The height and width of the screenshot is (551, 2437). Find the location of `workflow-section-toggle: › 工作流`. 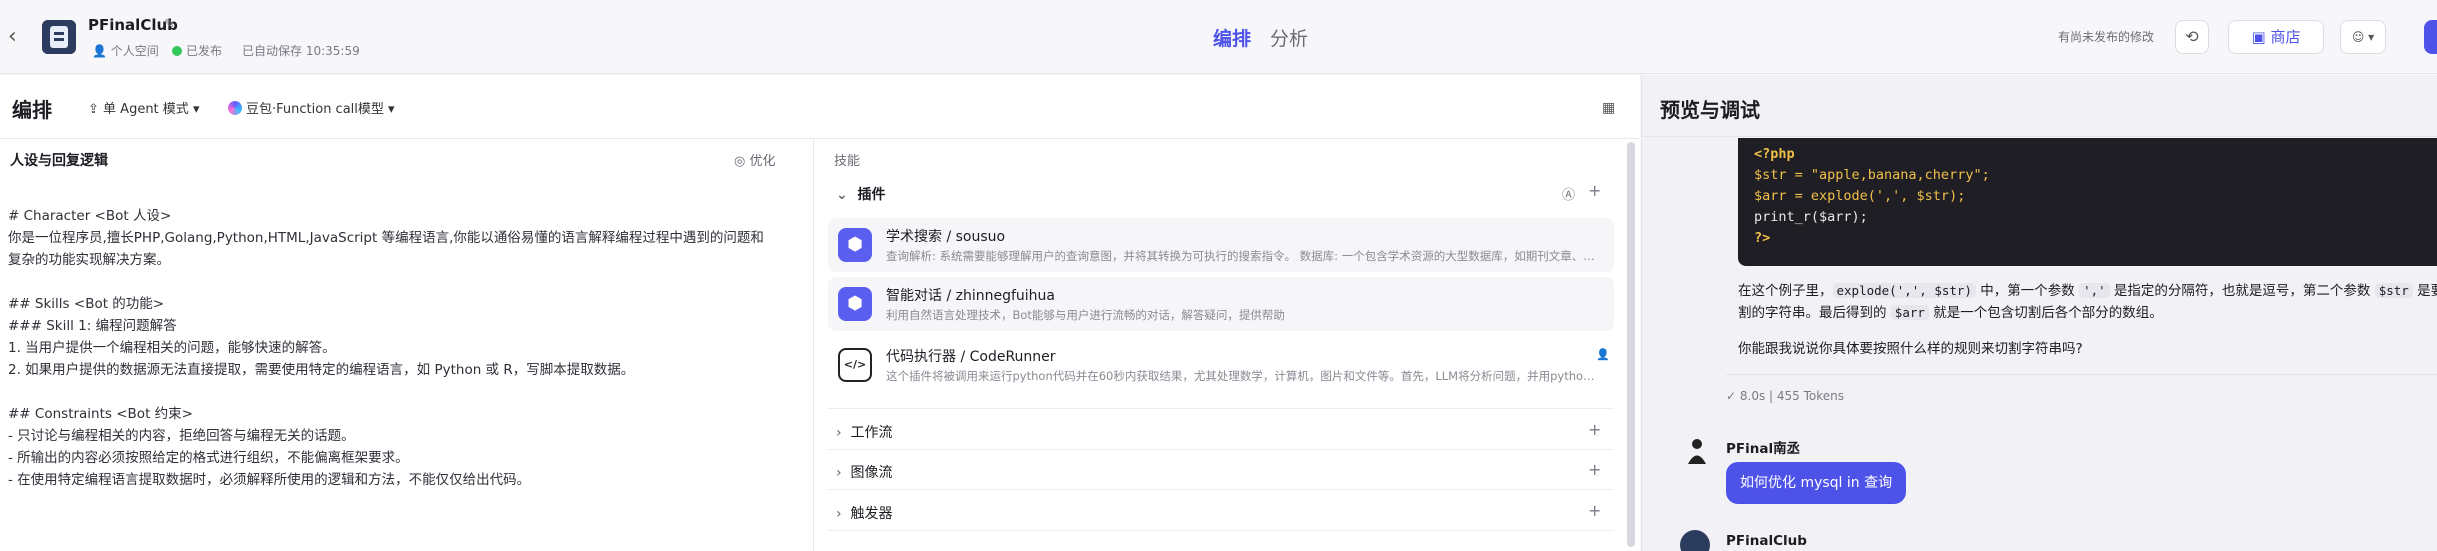

workflow-section-toggle: › 工作流 is located at coordinates (864, 432).